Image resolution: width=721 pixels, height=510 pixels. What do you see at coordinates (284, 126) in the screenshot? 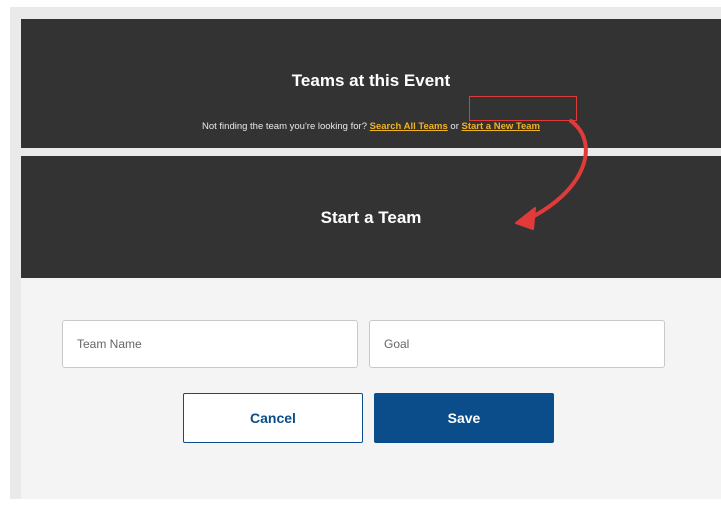
I see `teams-panel-prompt: Not finding the team you're looking for?` at bounding box center [284, 126].